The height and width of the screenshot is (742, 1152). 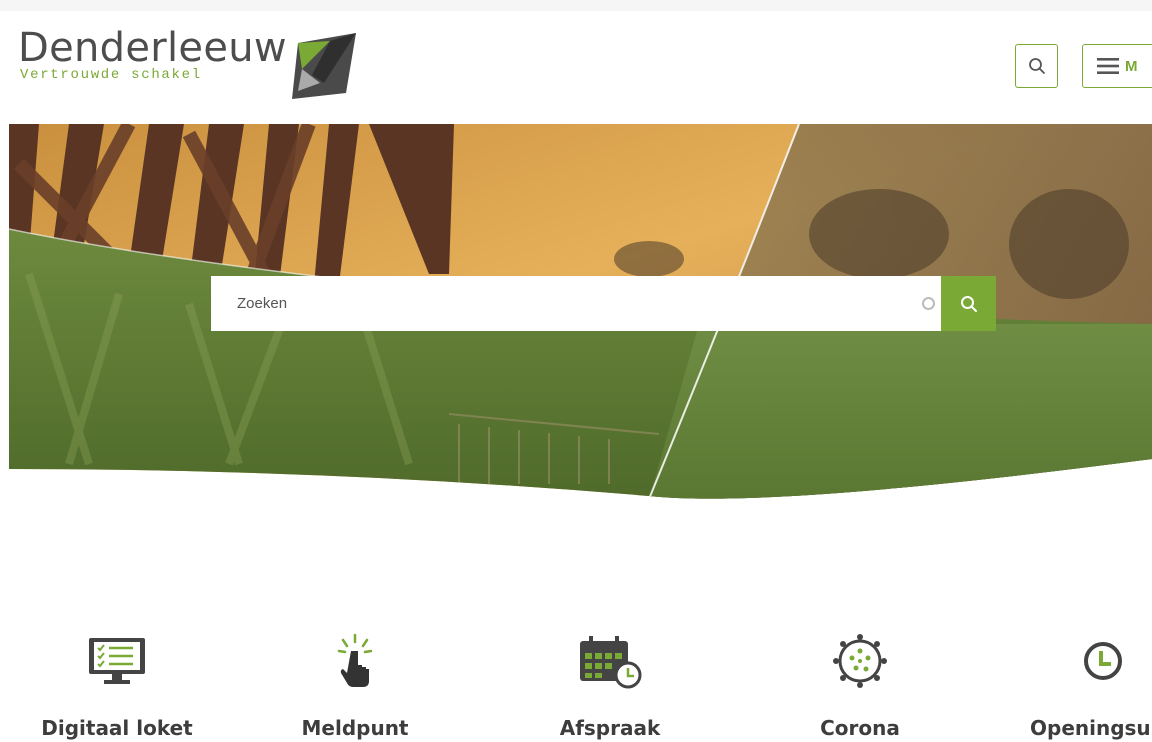 I want to click on header-search-button, so click(x=1036, y=66).